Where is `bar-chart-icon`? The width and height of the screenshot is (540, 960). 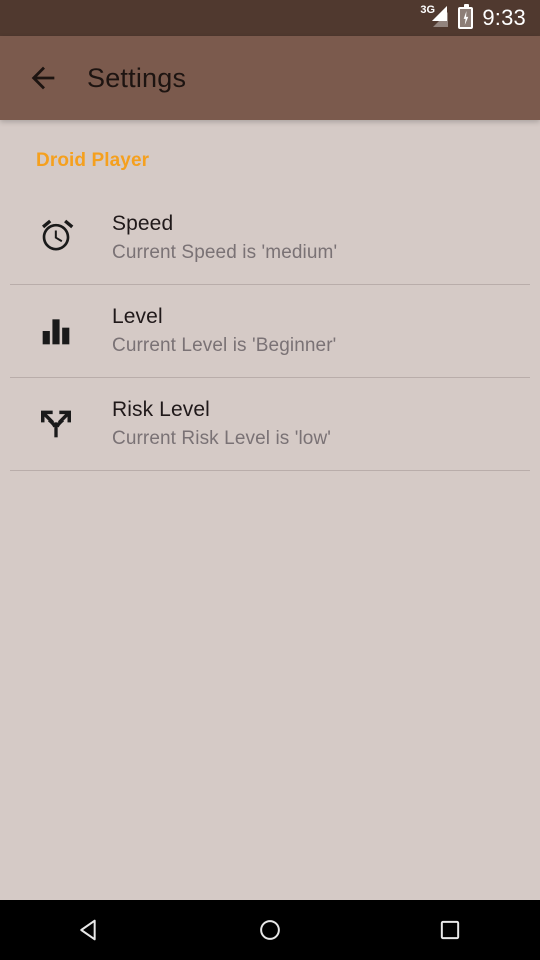
bar-chart-icon is located at coordinates (56, 332).